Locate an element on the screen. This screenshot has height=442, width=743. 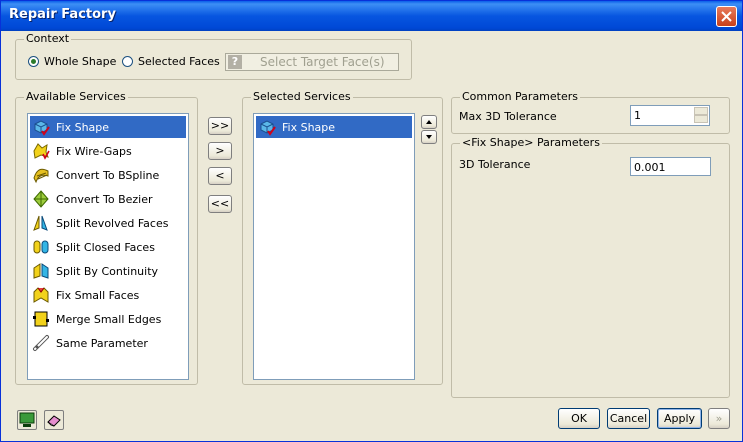
list-item-same-parameter: Same Parameter is located at coordinates (108, 343).